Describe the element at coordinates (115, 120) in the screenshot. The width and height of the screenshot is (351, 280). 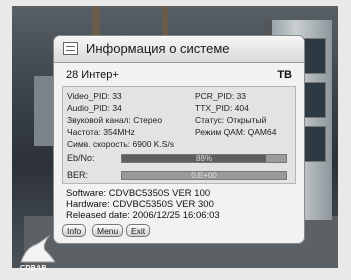
I see `sound-channel: Звуковой канал: Стерео` at that location.